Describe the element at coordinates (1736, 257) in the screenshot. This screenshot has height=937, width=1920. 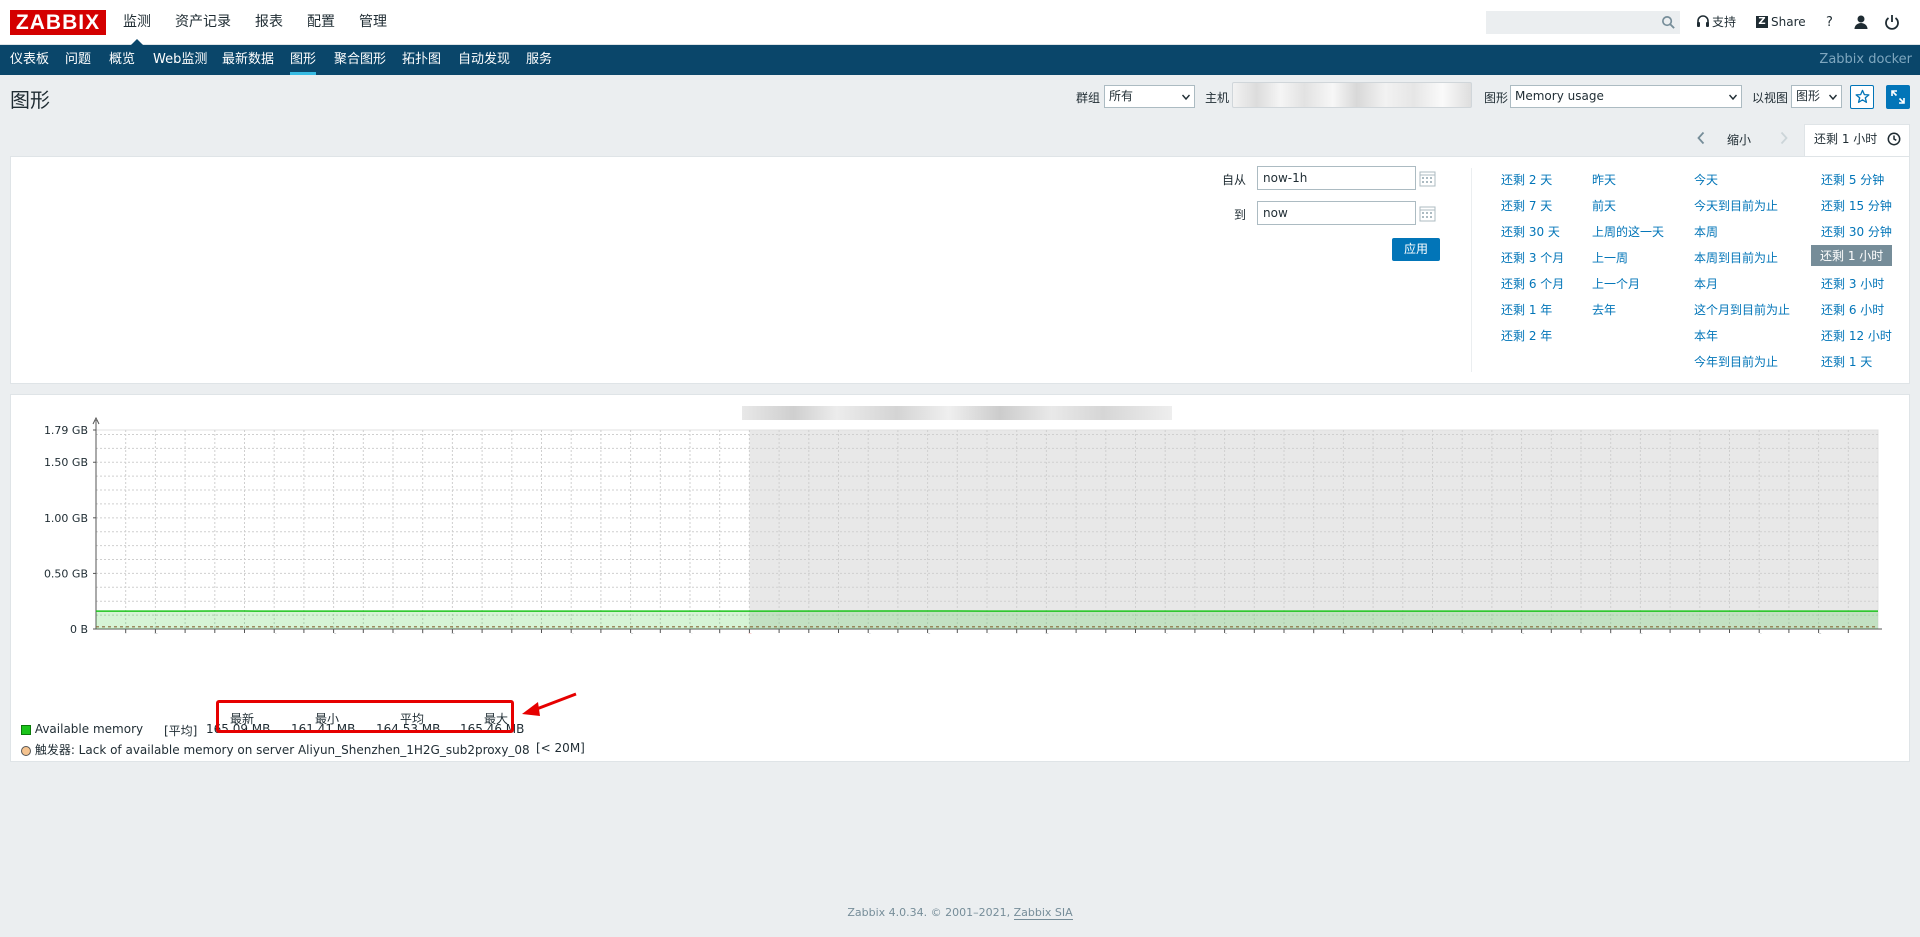
I see `quick-range: 本周到目前为止` at that location.